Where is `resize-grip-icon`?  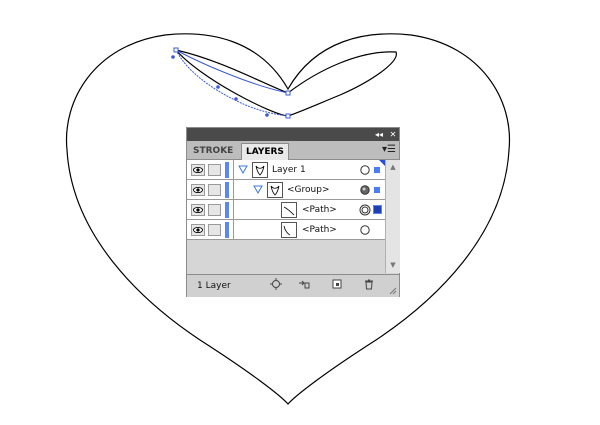 resize-grip-icon is located at coordinates (393, 291).